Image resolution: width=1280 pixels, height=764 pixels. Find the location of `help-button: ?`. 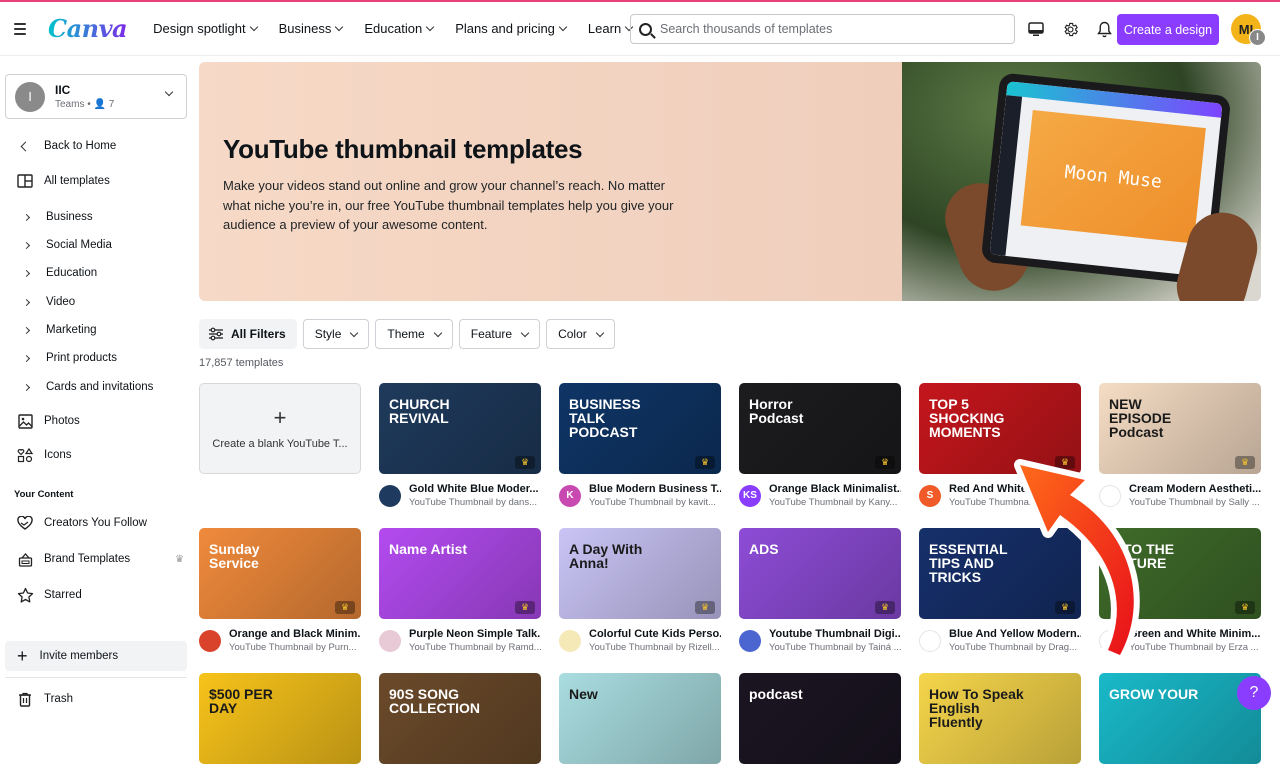

help-button: ? is located at coordinates (1254, 693).